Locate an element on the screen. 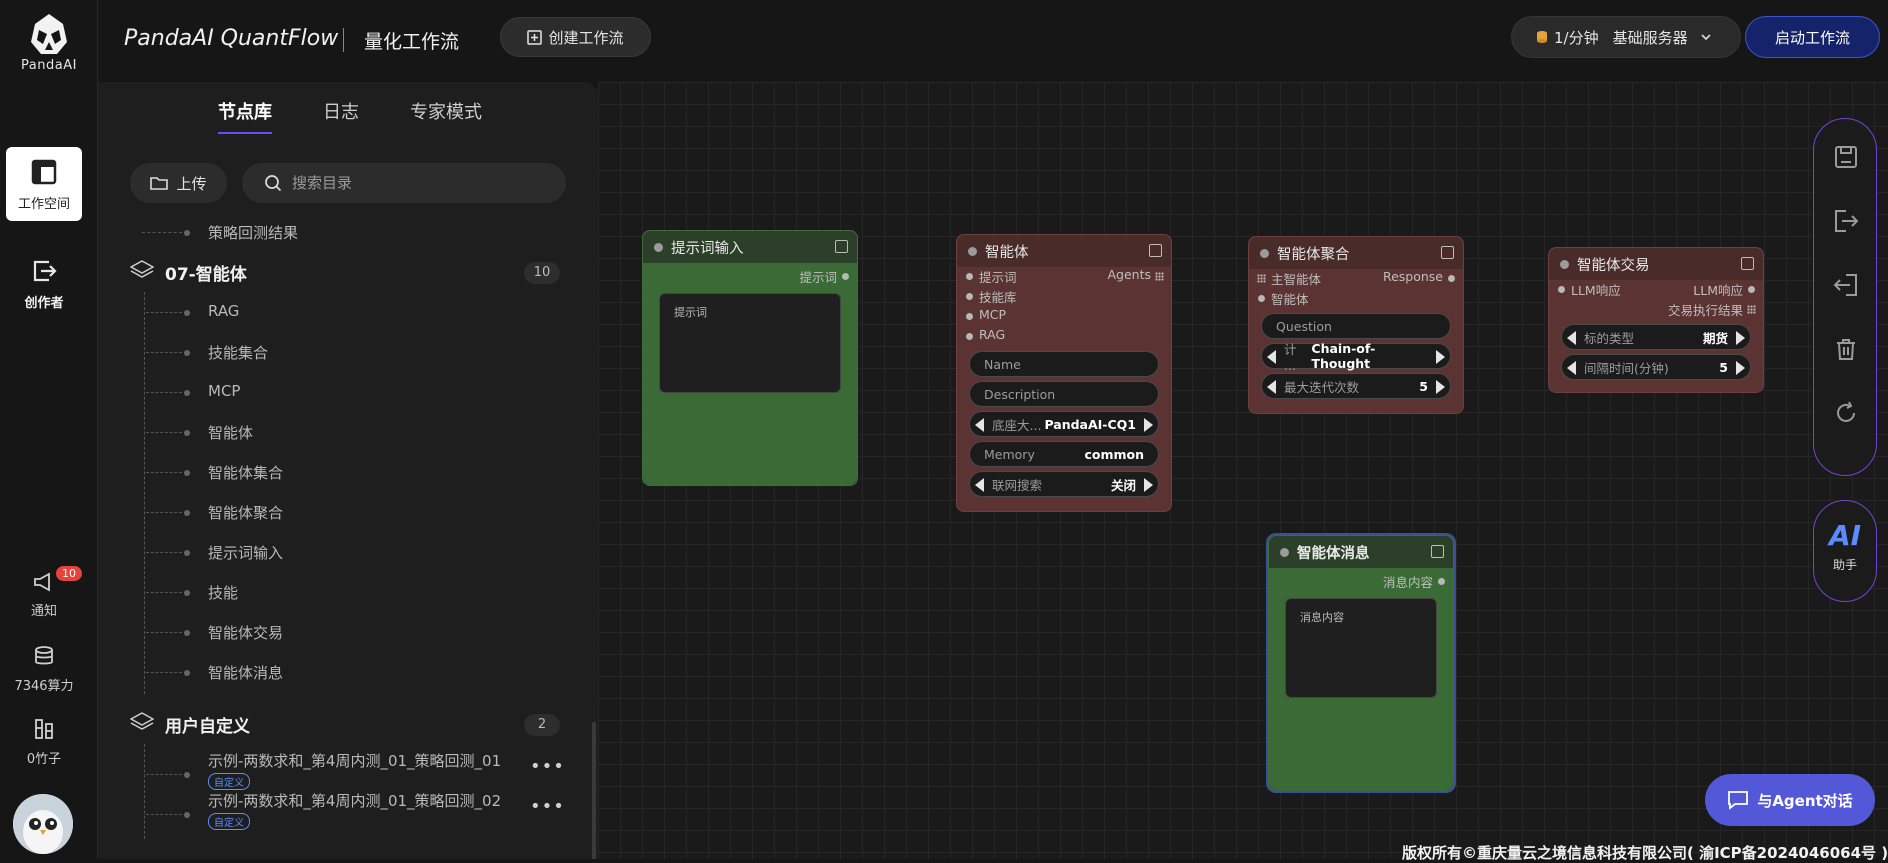 The height and width of the screenshot is (863, 1888). rail-item-creator: 创作者 is located at coordinates (44, 284).